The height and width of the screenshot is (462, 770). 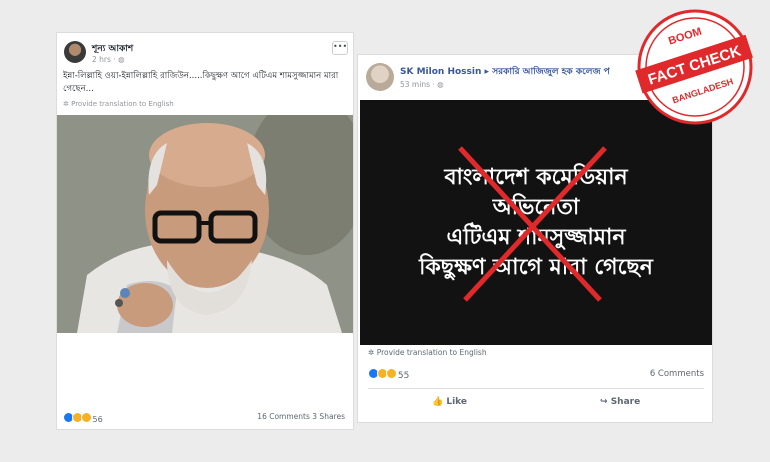 I want to click on group-name: সরকারি আজিজুল হক কলেজ প, so click(x=551, y=72).